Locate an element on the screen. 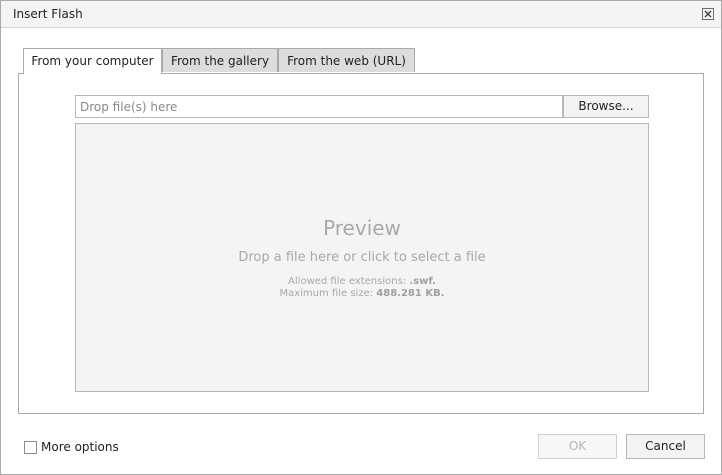 Image resolution: width=722 pixels, height=475 pixels. more-options-checkbox is located at coordinates (30, 447).